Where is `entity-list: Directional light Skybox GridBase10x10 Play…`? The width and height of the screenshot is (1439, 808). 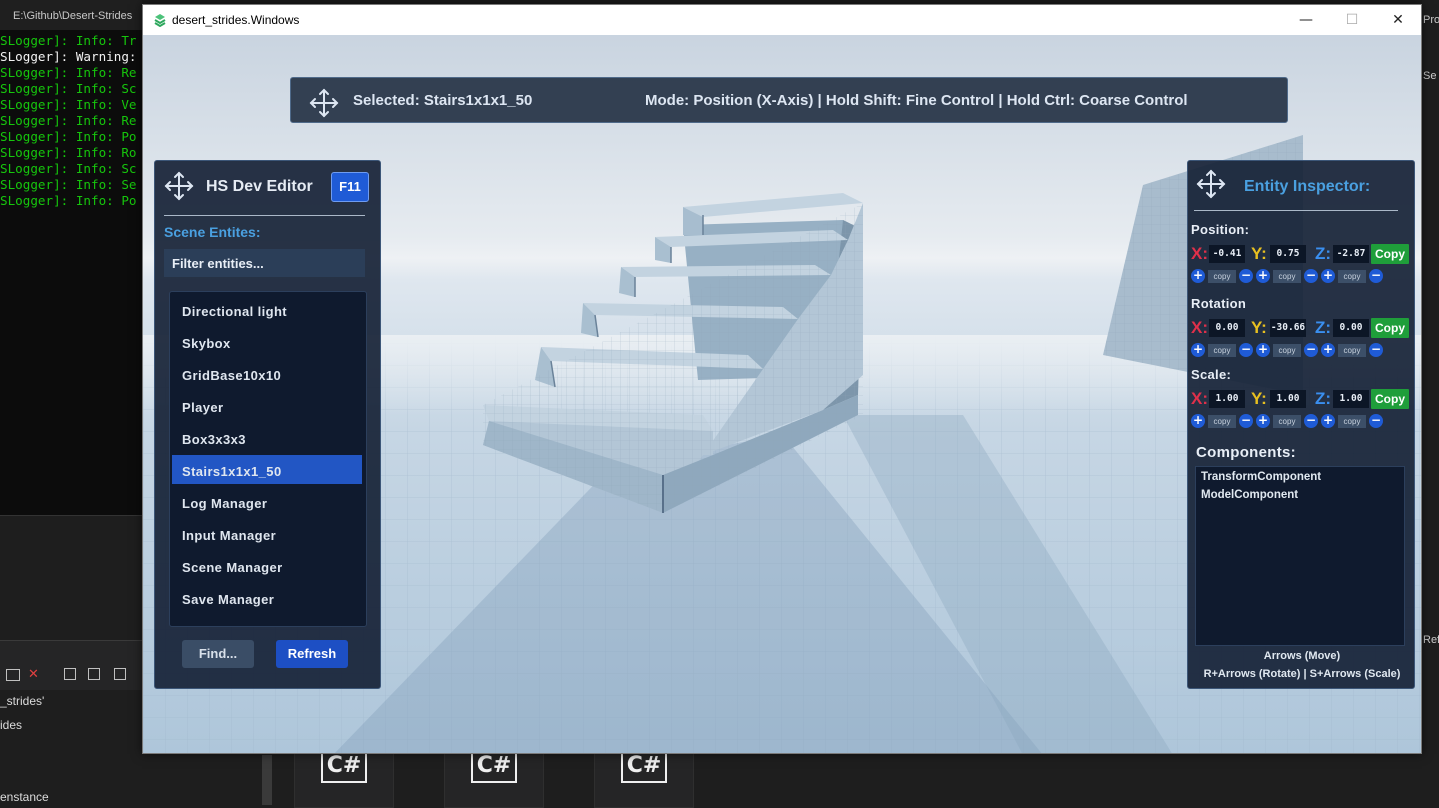 entity-list: Directional light Skybox GridBase10x10 Play… is located at coordinates (268, 459).